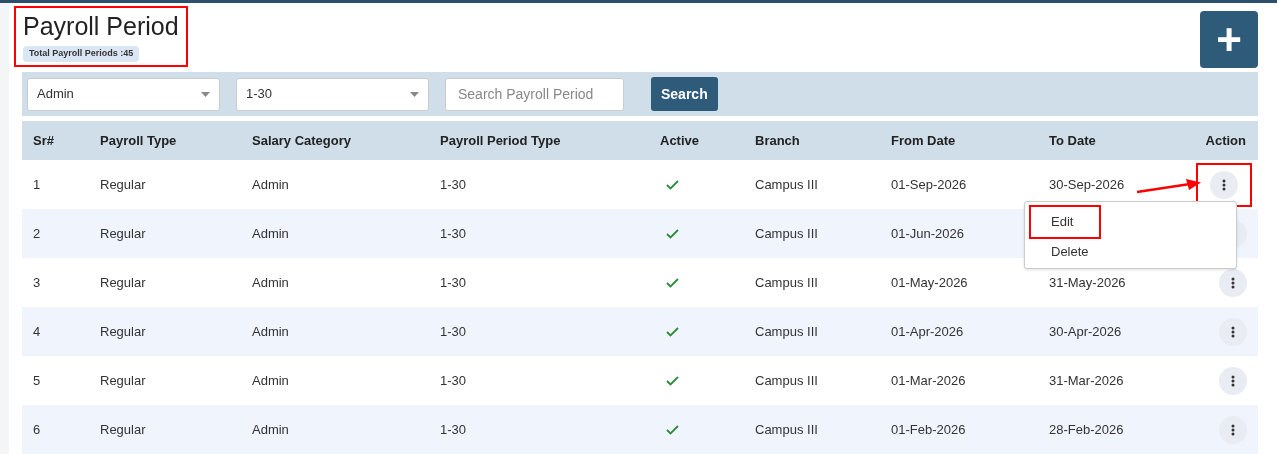  I want to click on select-value: 1-30, so click(259, 94).